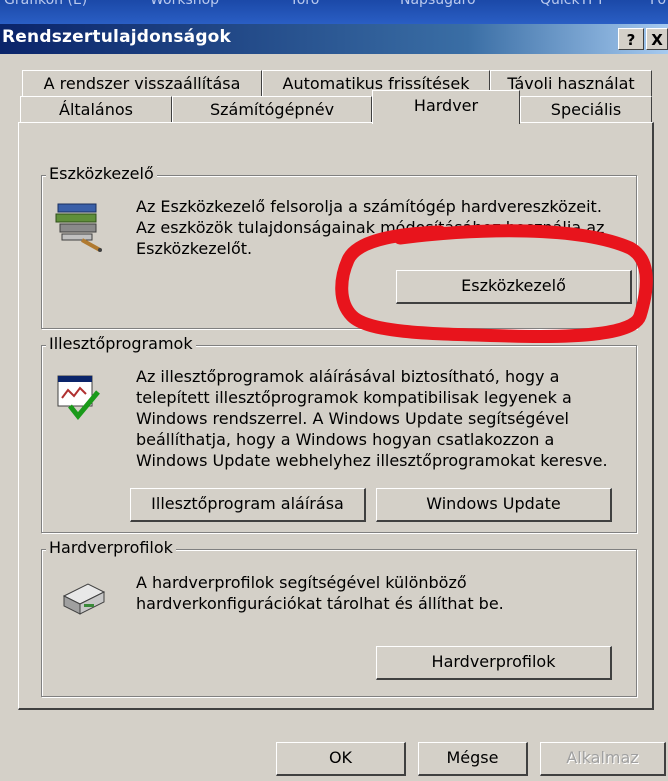 This screenshot has width=668, height=781. What do you see at coordinates (514, 287) in the screenshot?
I see `device-manager-button: Eszközkezelő` at bounding box center [514, 287].